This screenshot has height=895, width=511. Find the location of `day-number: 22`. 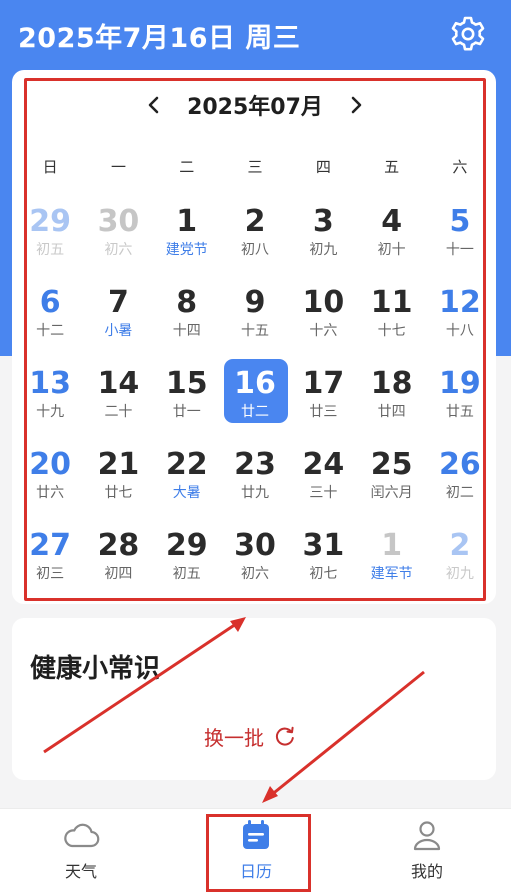

day-number: 22 is located at coordinates (186, 464).